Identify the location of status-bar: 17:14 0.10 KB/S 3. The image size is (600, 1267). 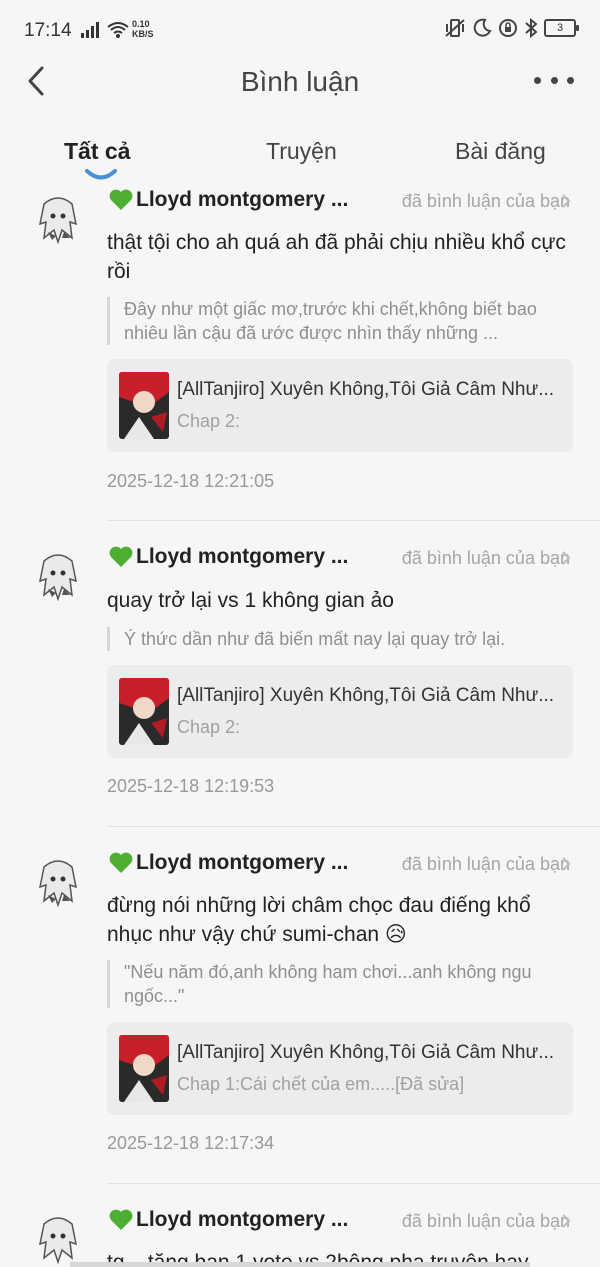
(300, 31).